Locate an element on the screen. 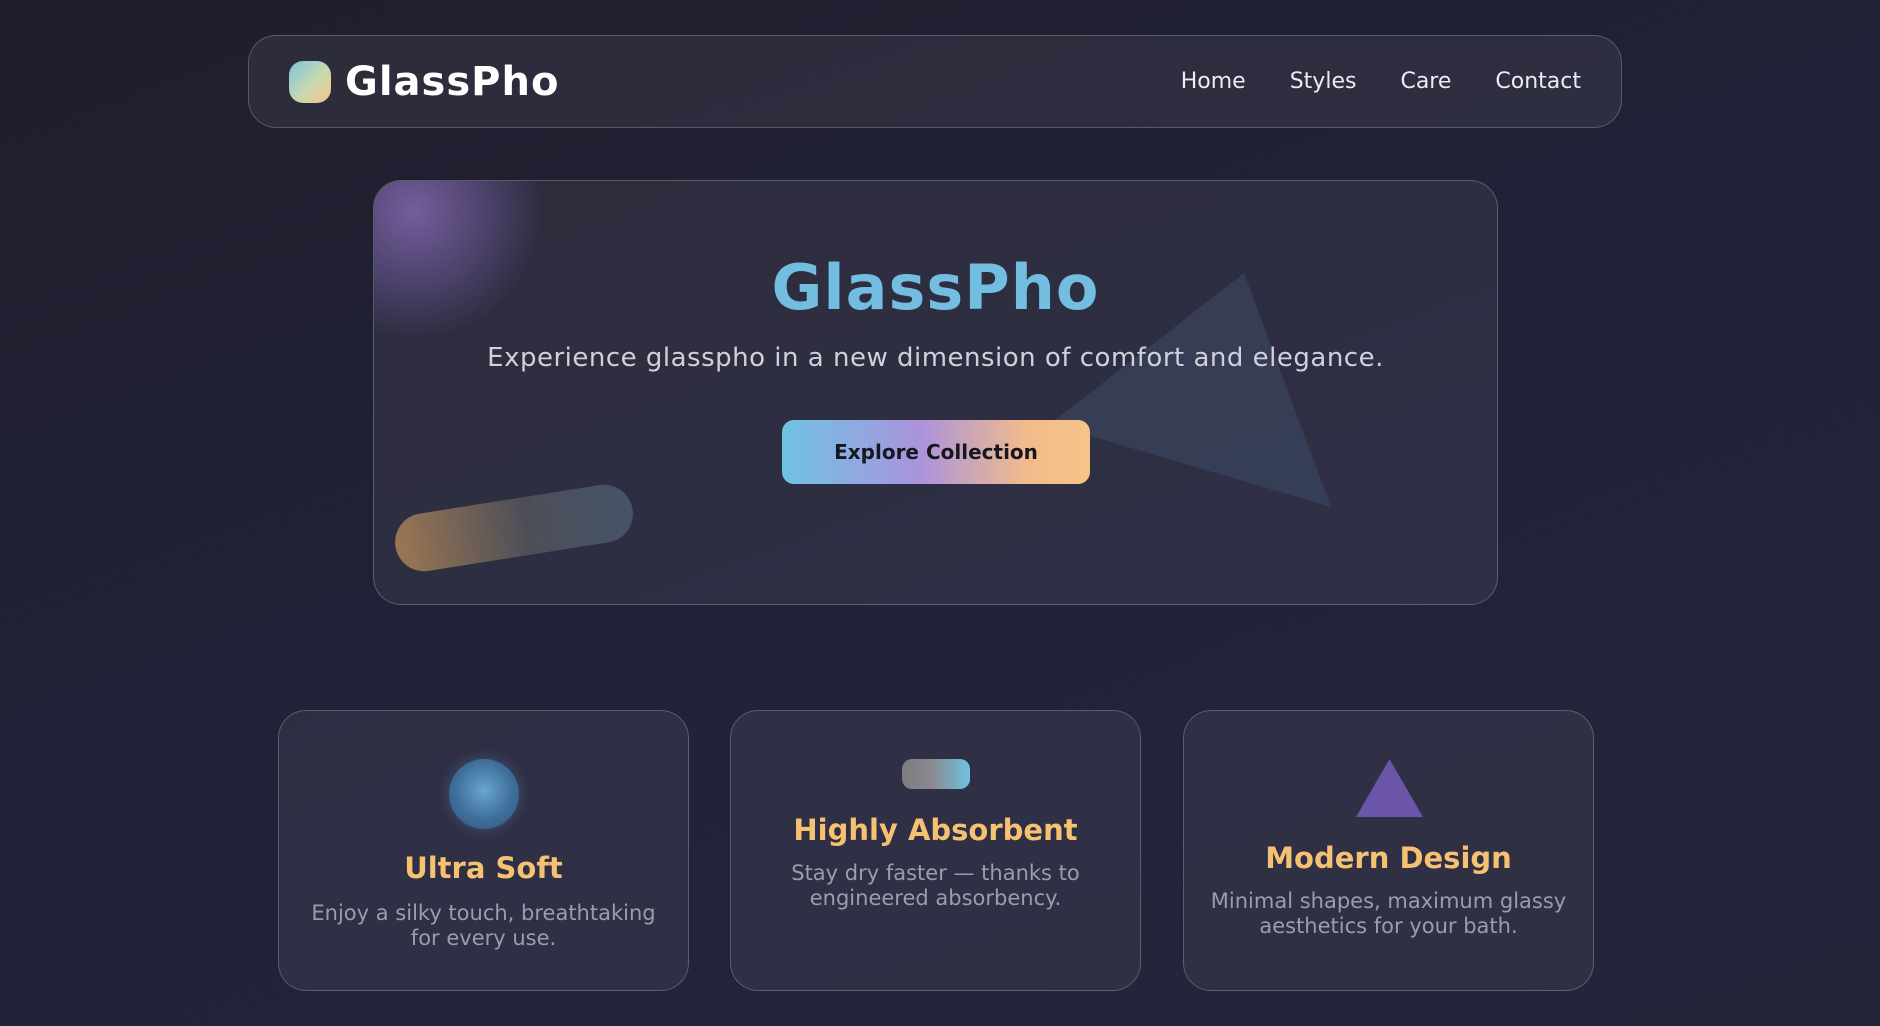 The height and width of the screenshot is (1026, 1880). brand: GlassPho is located at coordinates (424, 82).